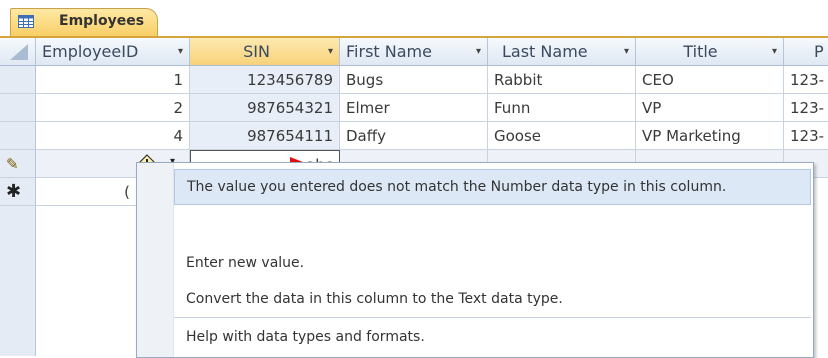 The width and height of the screenshot is (828, 358). I want to click on column-header-first-name: First Name ▾, so click(414, 52).